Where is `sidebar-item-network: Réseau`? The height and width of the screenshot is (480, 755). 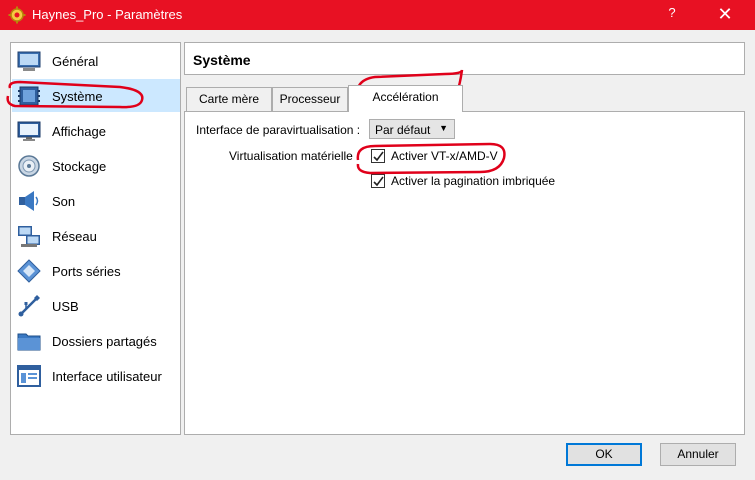 sidebar-item-network: Réseau is located at coordinates (96, 235).